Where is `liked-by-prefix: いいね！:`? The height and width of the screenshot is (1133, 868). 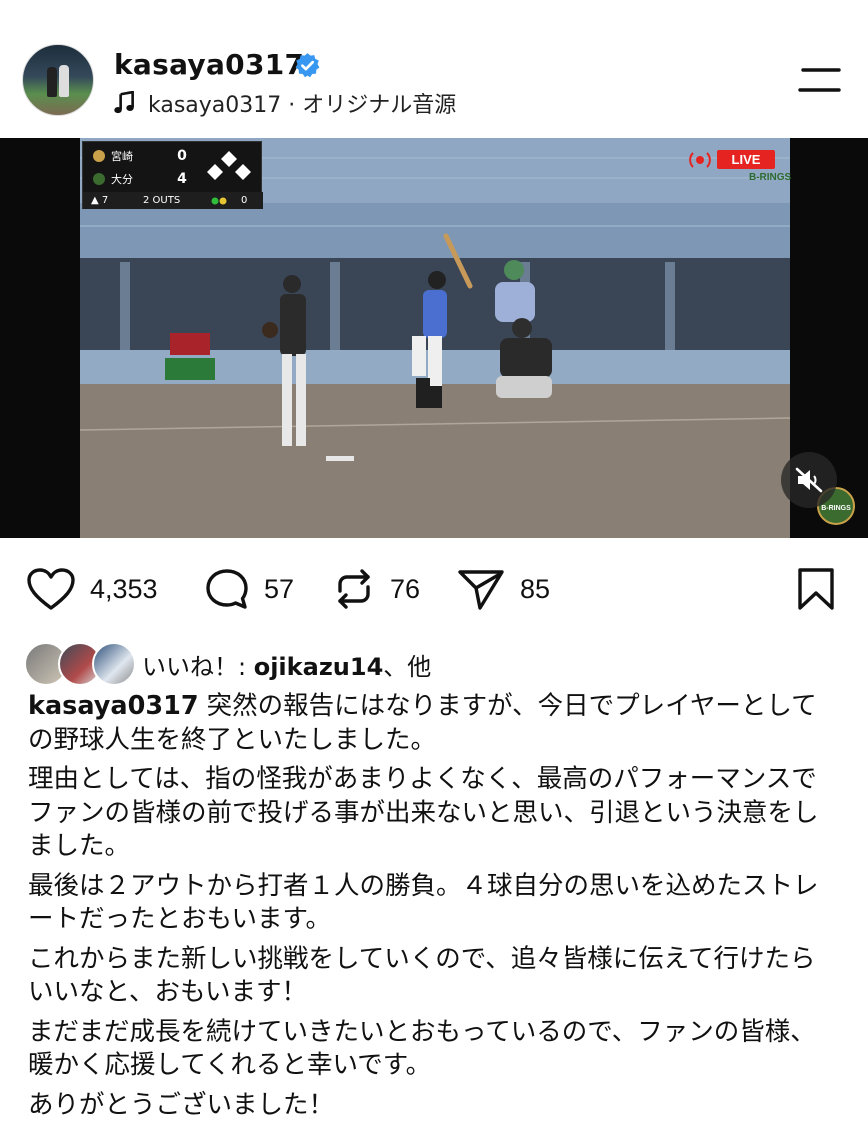
liked-by-prefix: いいね！: is located at coordinates (198, 666).